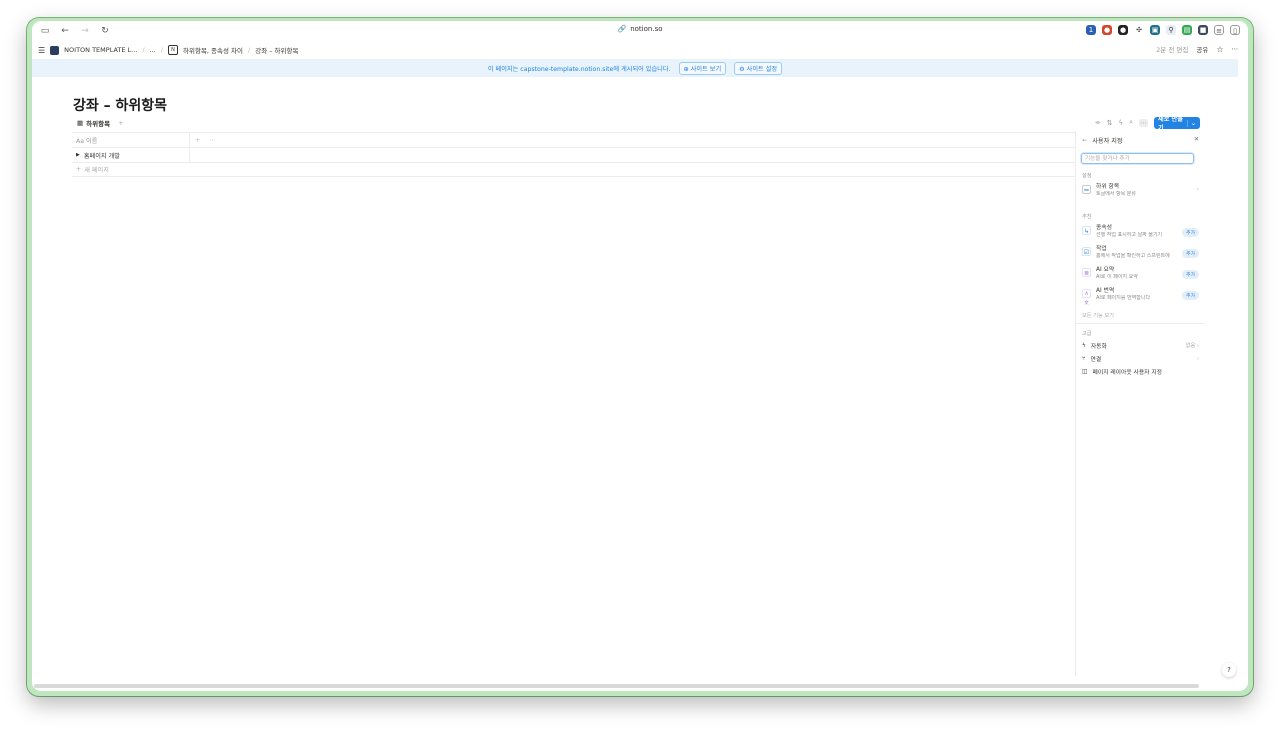 This screenshot has width=1280, height=731. Describe the element at coordinates (1172, 50) in the screenshot. I see `edited-time: 2분 전 편집` at that location.